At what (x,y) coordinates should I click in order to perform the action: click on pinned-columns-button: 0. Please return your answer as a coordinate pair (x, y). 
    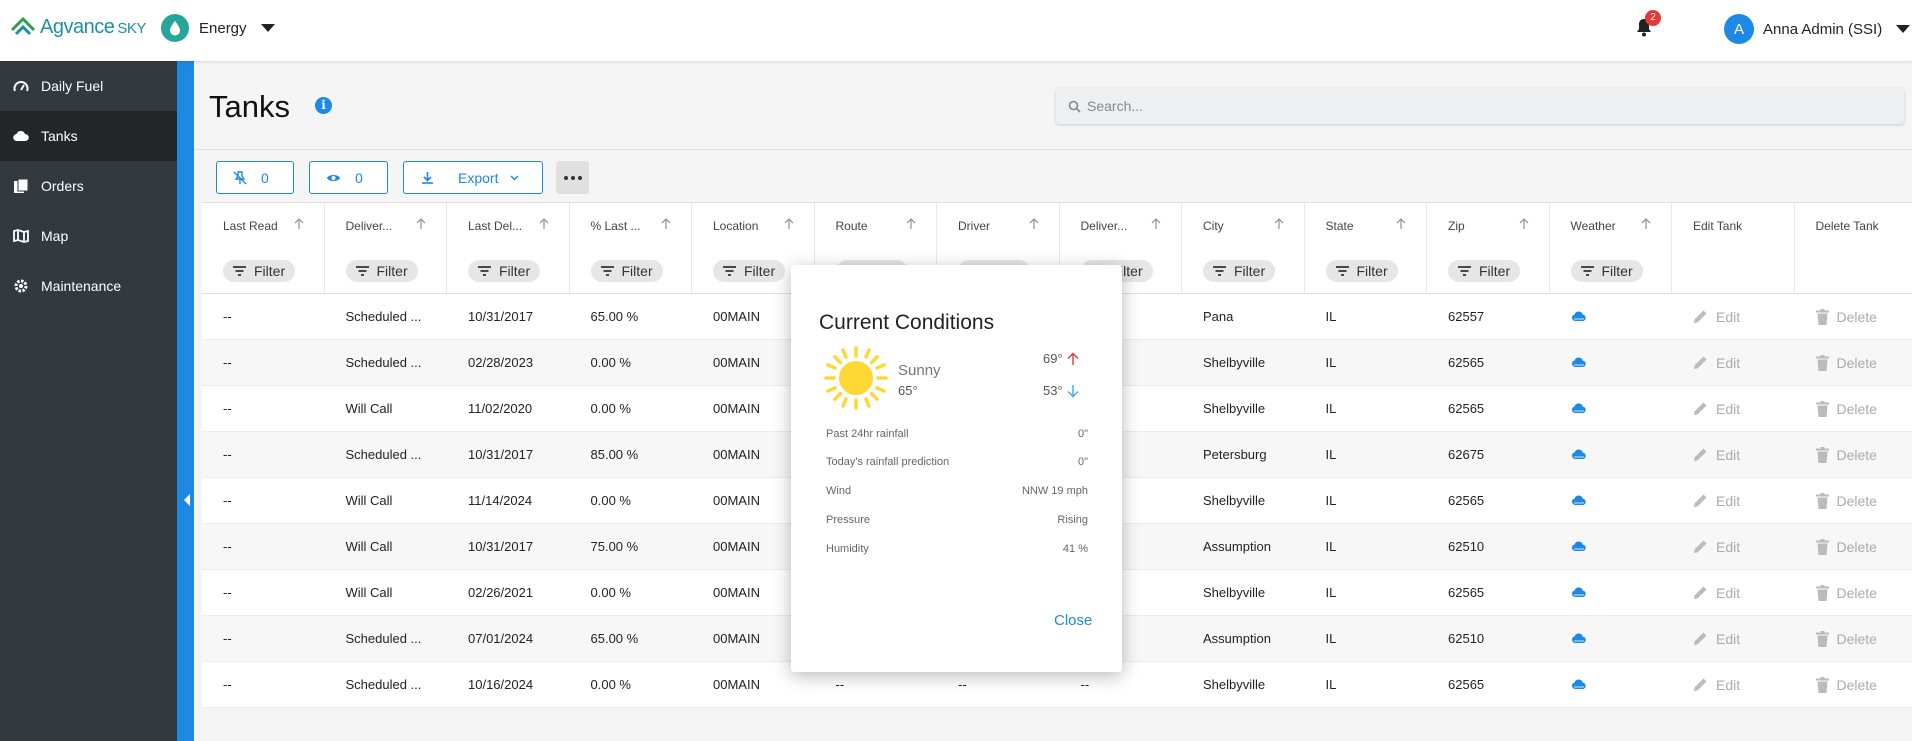
    Looking at the image, I should click on (255, 177).